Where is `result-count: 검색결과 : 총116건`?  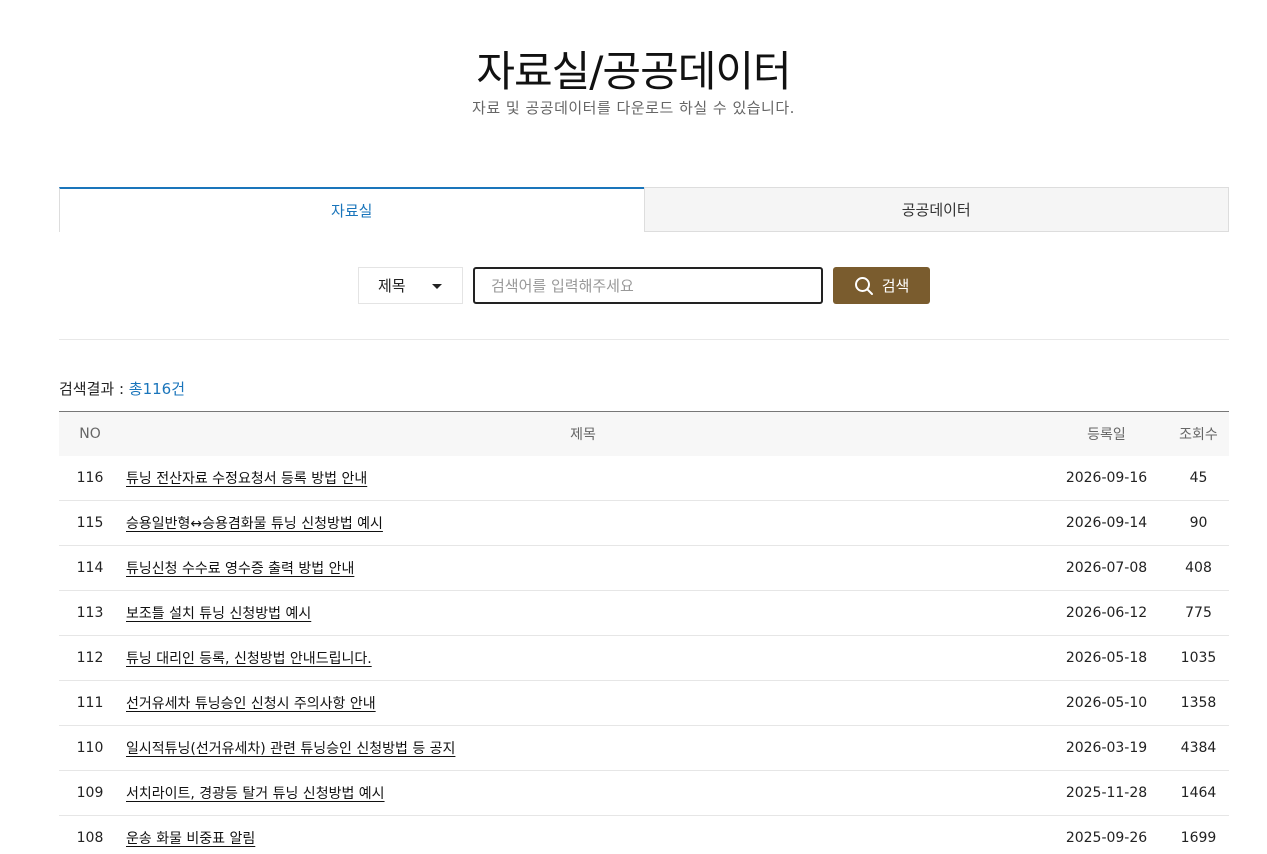
result-count: 검색결과 : 총116건 is located at coordinates (122, 388).